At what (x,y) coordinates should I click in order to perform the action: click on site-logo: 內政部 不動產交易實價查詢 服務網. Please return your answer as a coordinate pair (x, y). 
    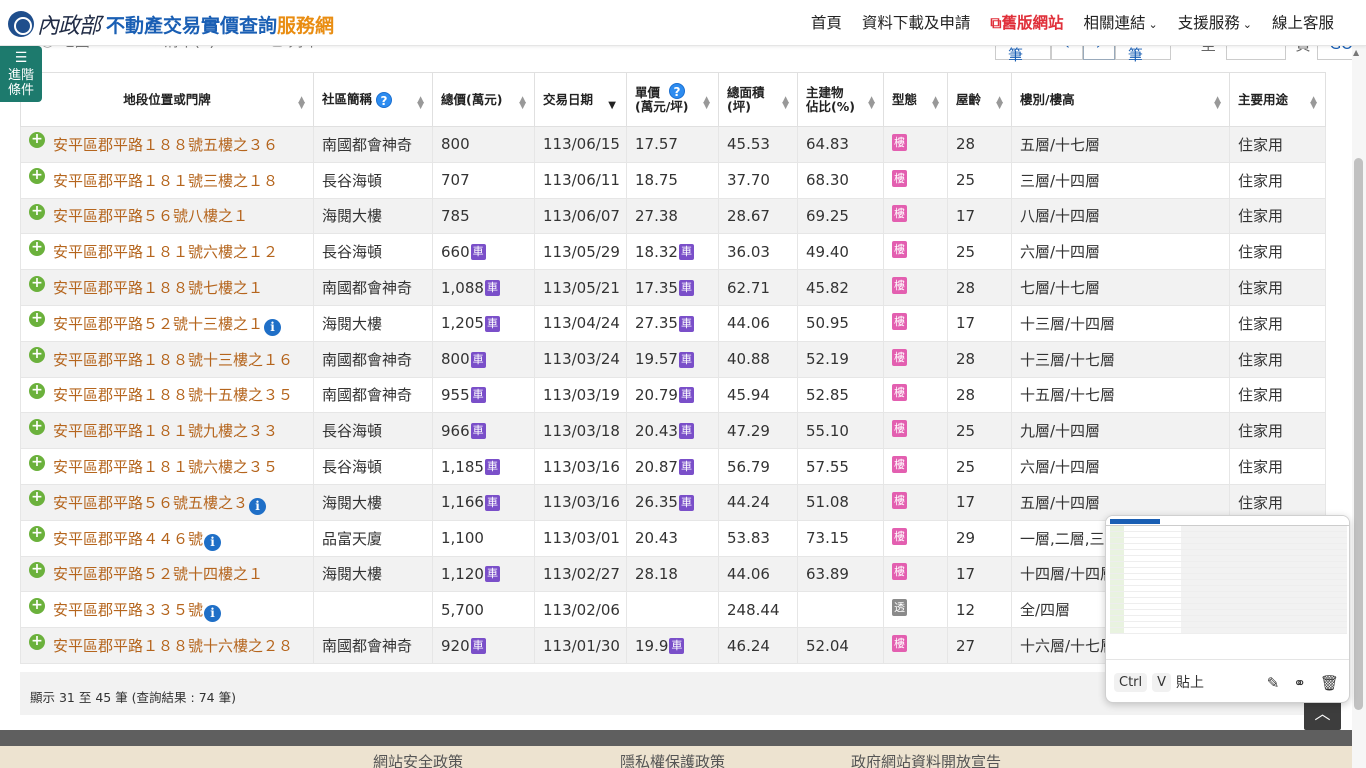
    Looking at the image, I should click on (171, 24).